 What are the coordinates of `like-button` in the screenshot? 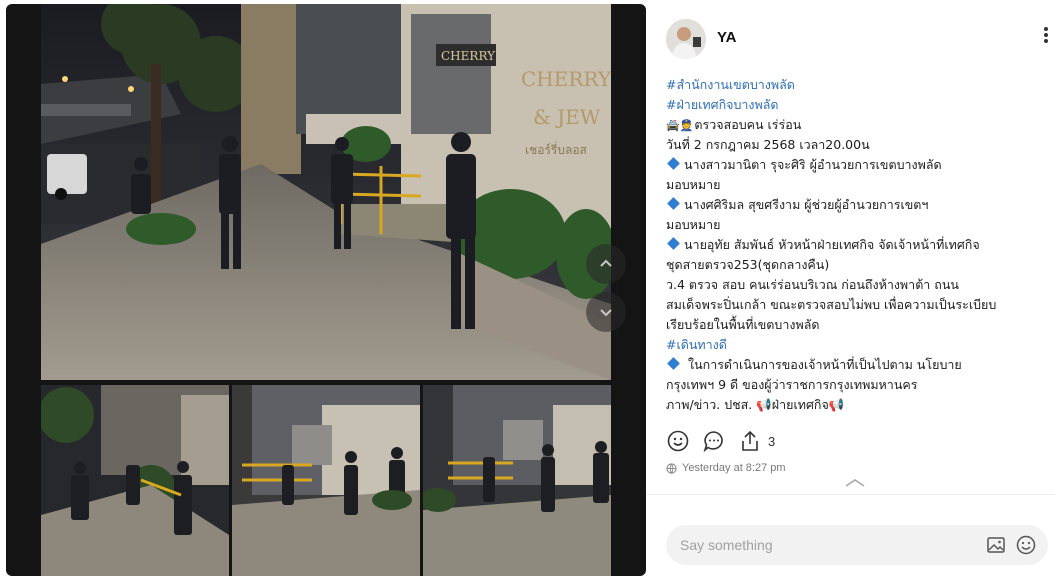 It's located at (678, 441).